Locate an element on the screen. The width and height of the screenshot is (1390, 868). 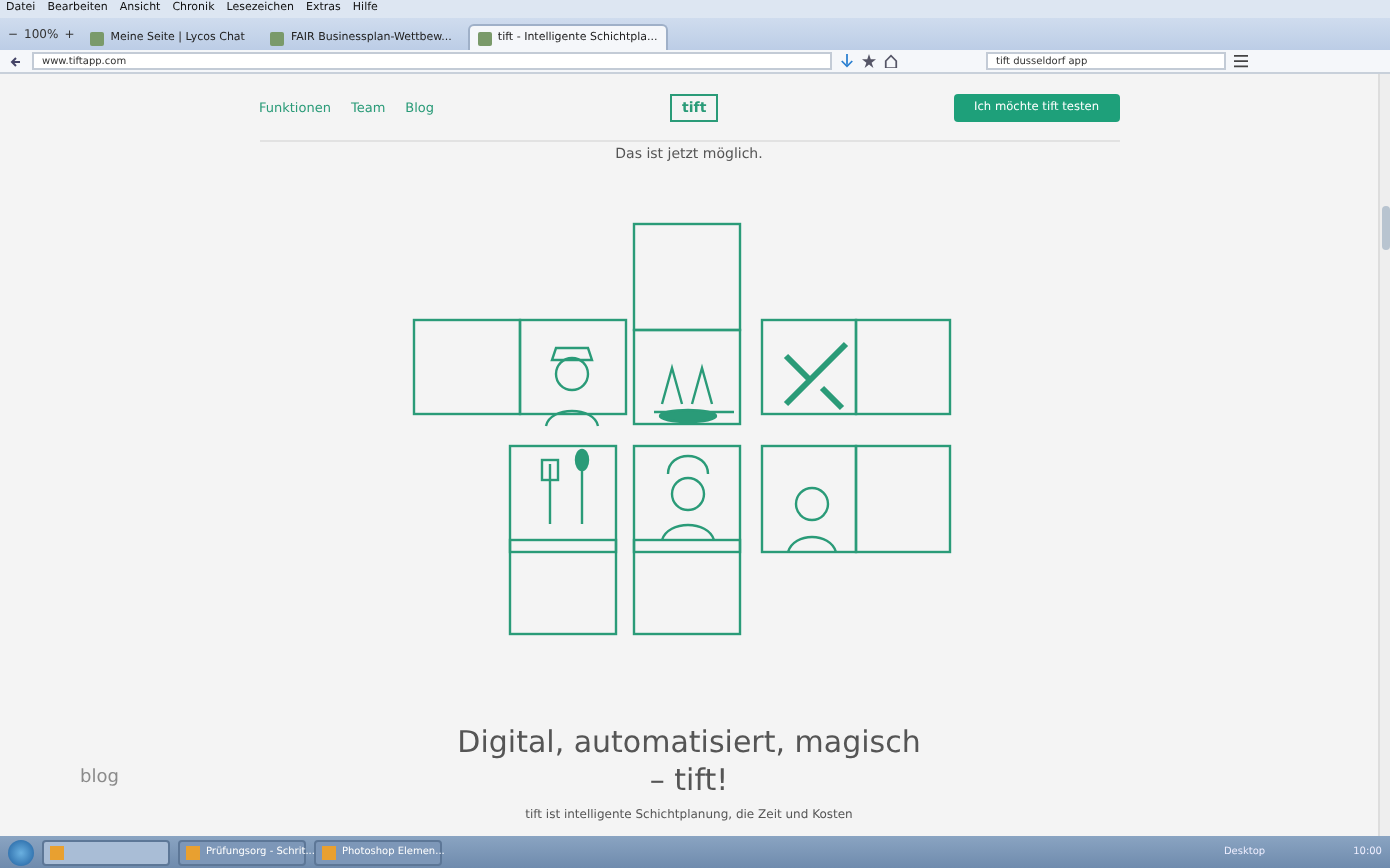
scrollbar-thumb is located at coordinates (1385, 228).